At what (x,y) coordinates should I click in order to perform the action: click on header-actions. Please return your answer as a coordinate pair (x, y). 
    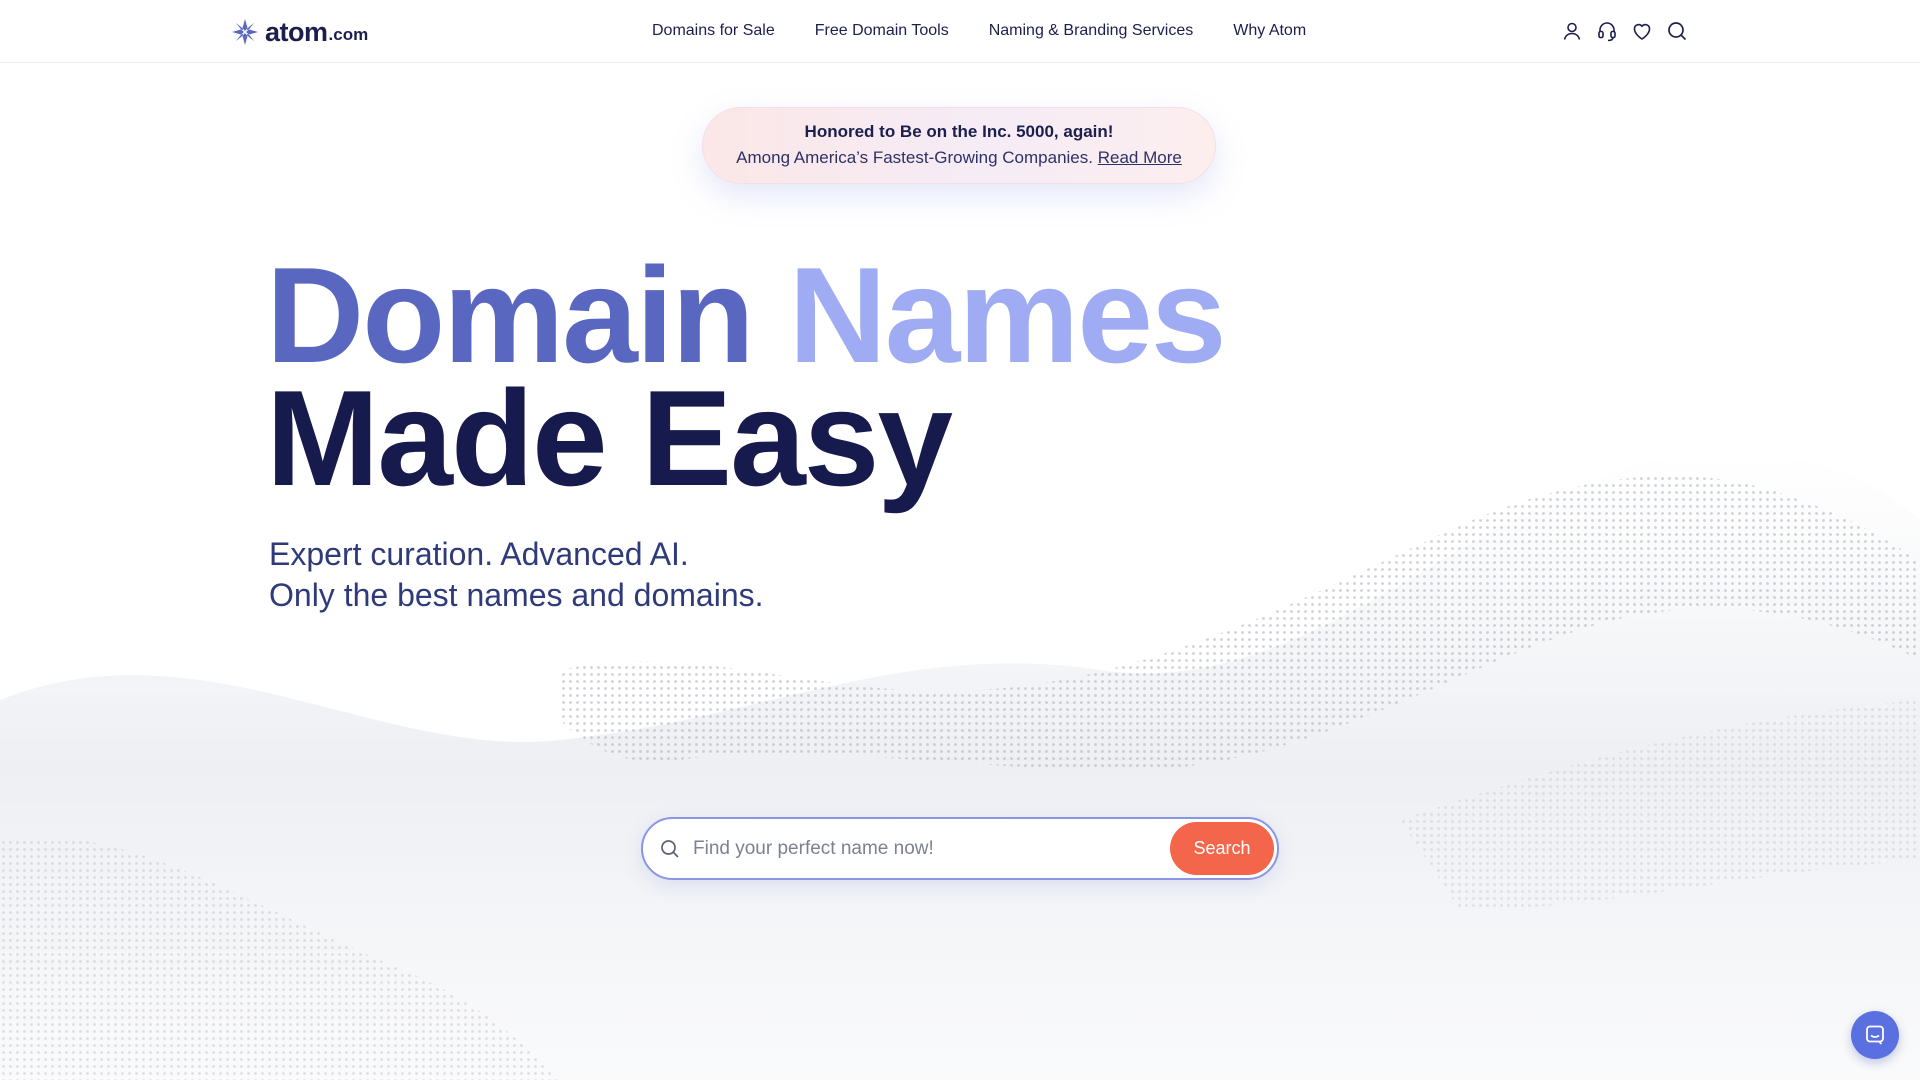
    Looking at the image, I should click on (1631, 31).